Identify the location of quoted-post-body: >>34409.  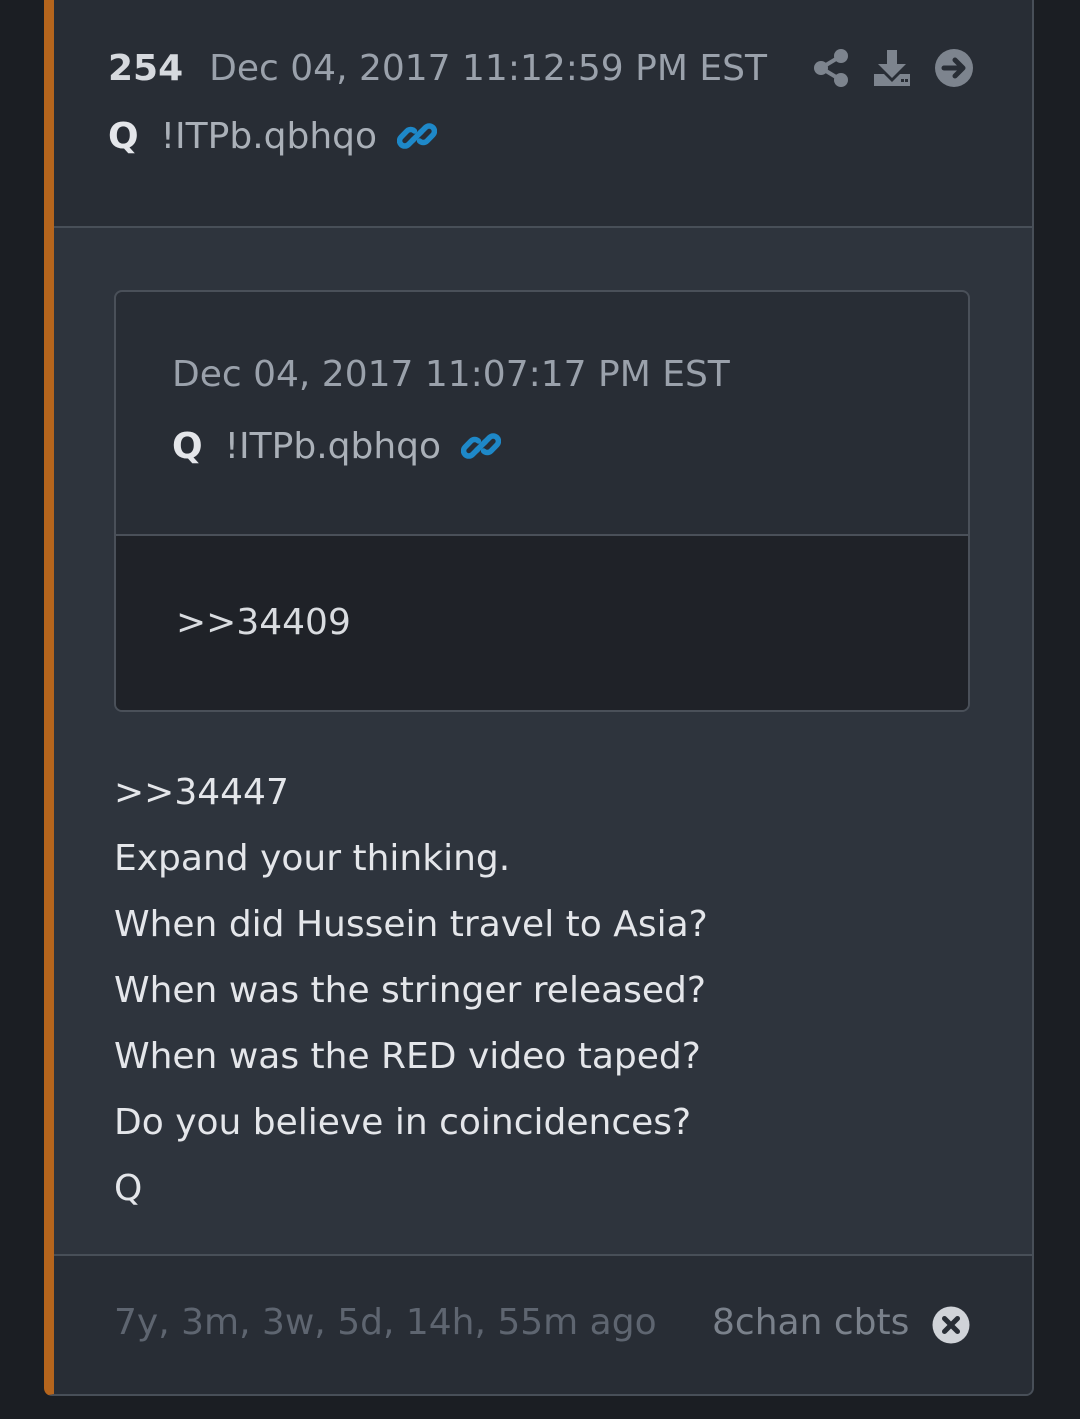
(542, 623).